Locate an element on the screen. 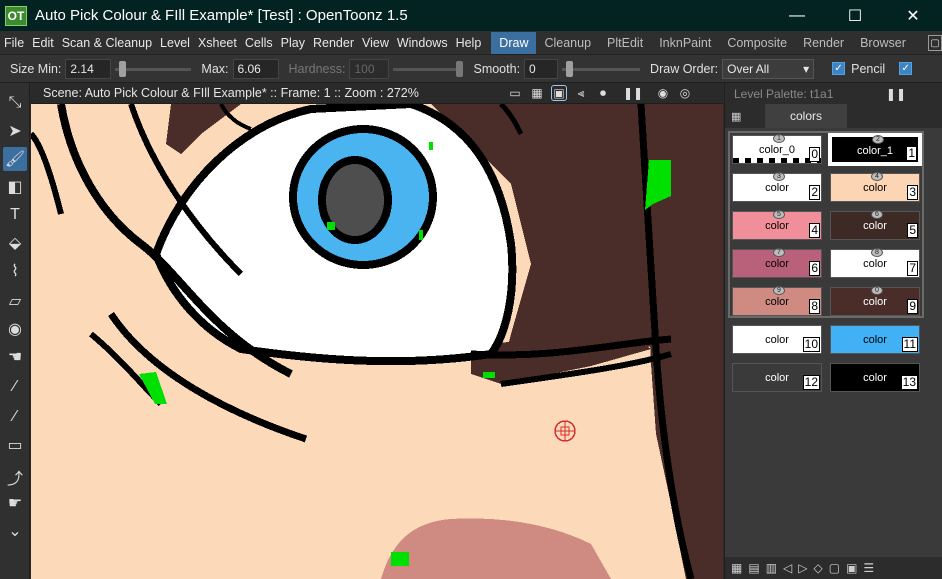 This screenshot has height=579, width=942. menu-level: Level is located at coordinates (175, 43).